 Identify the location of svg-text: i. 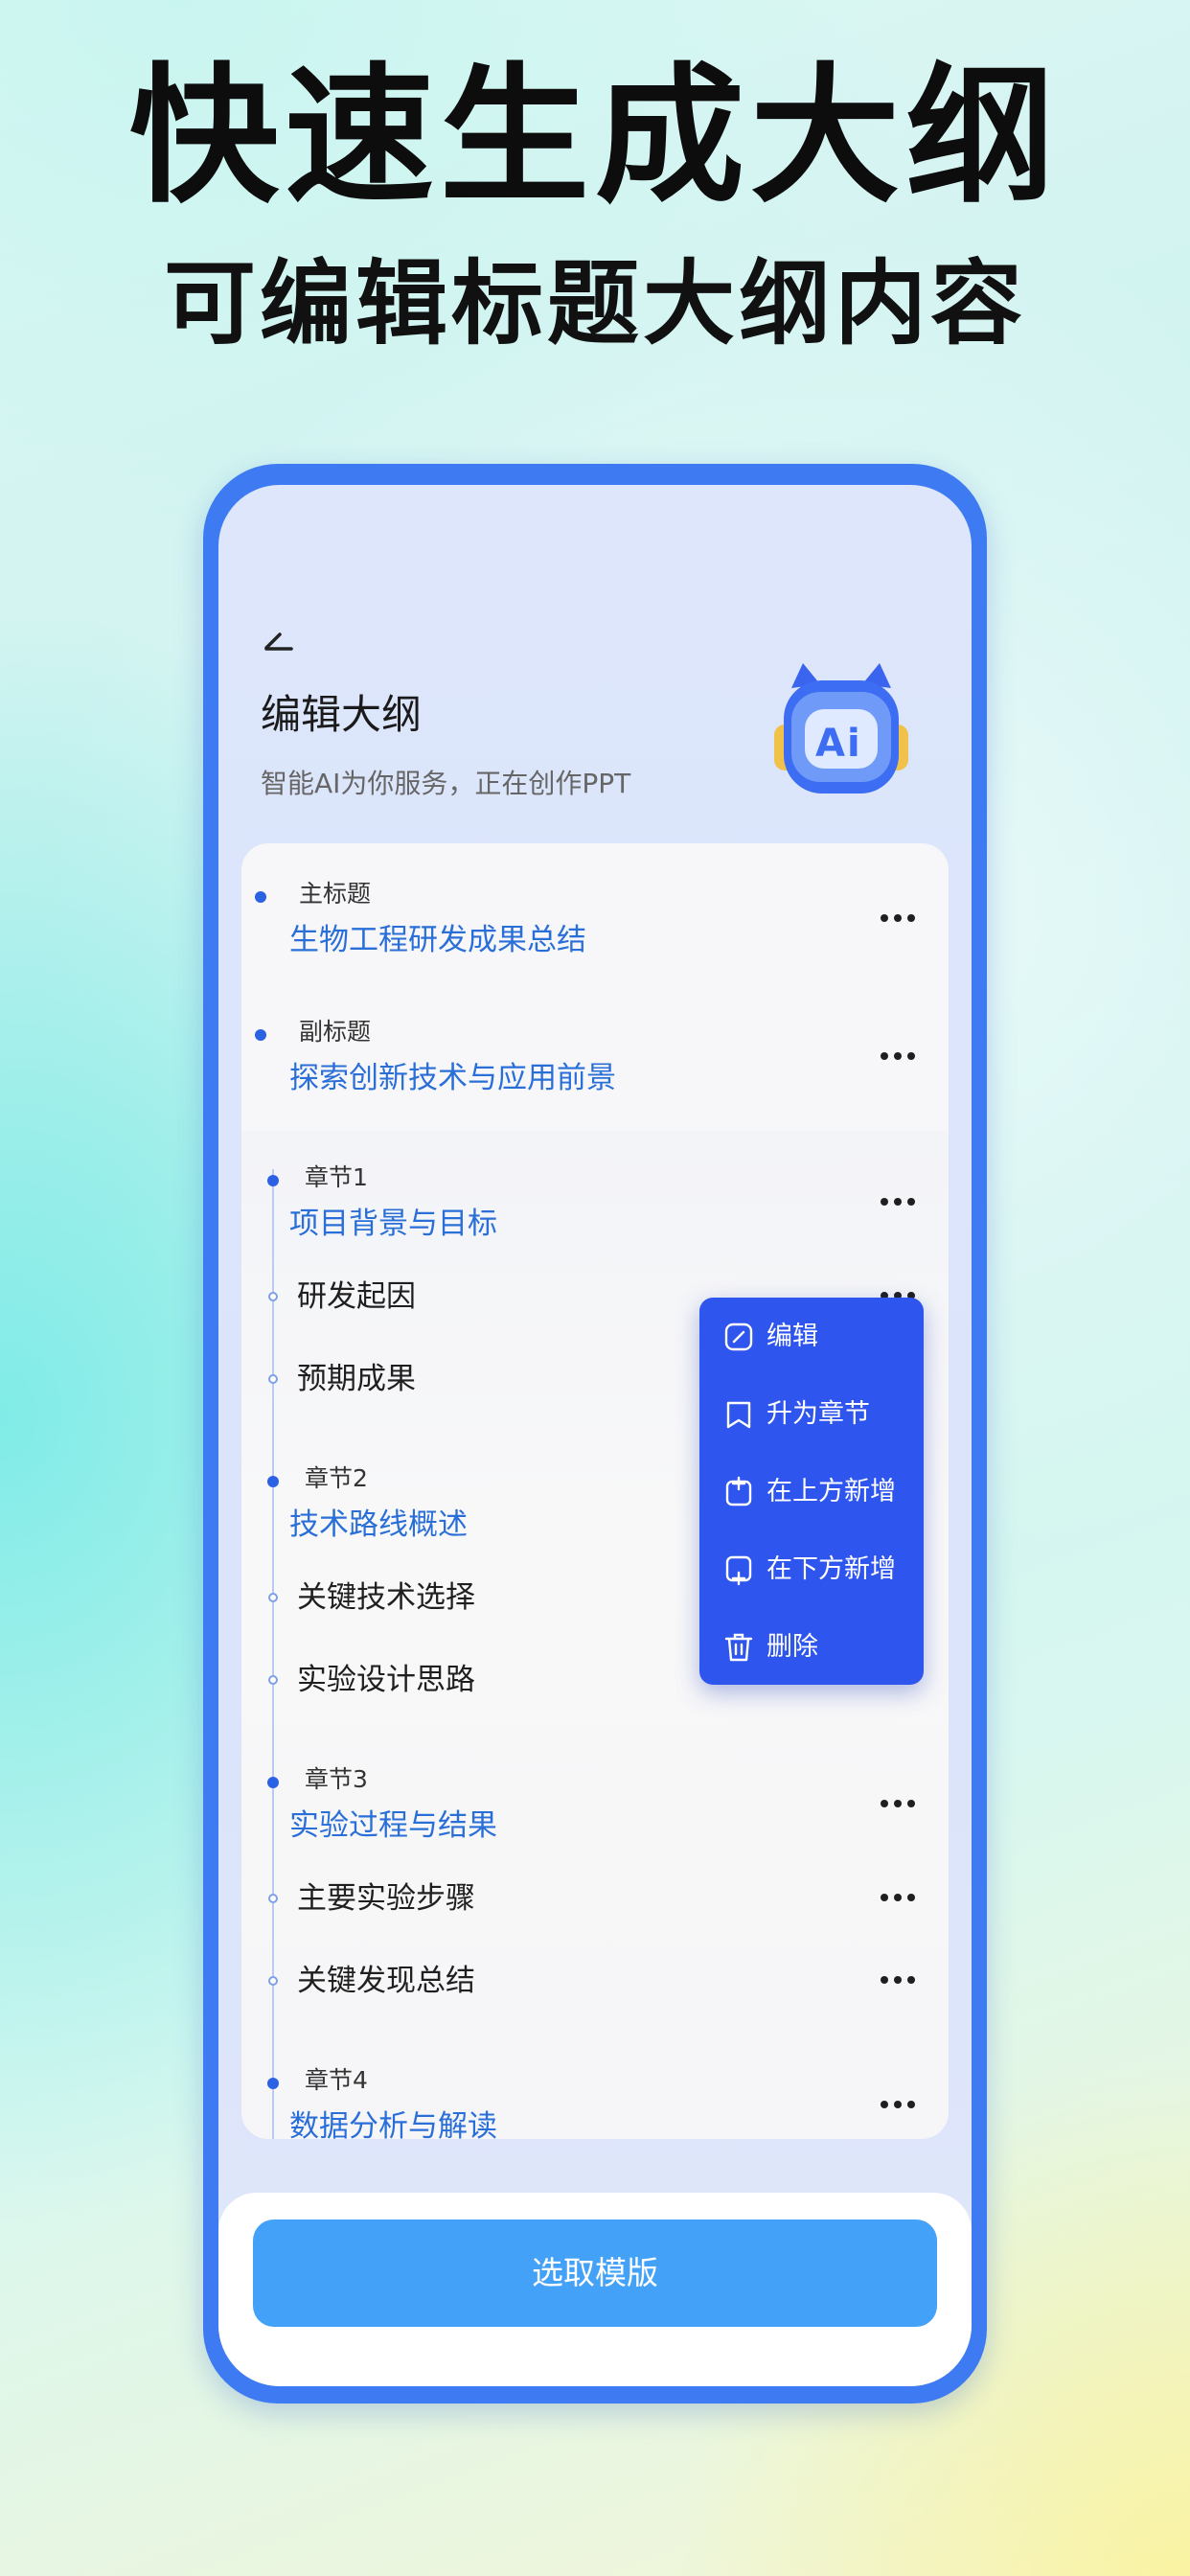
(854, 744).